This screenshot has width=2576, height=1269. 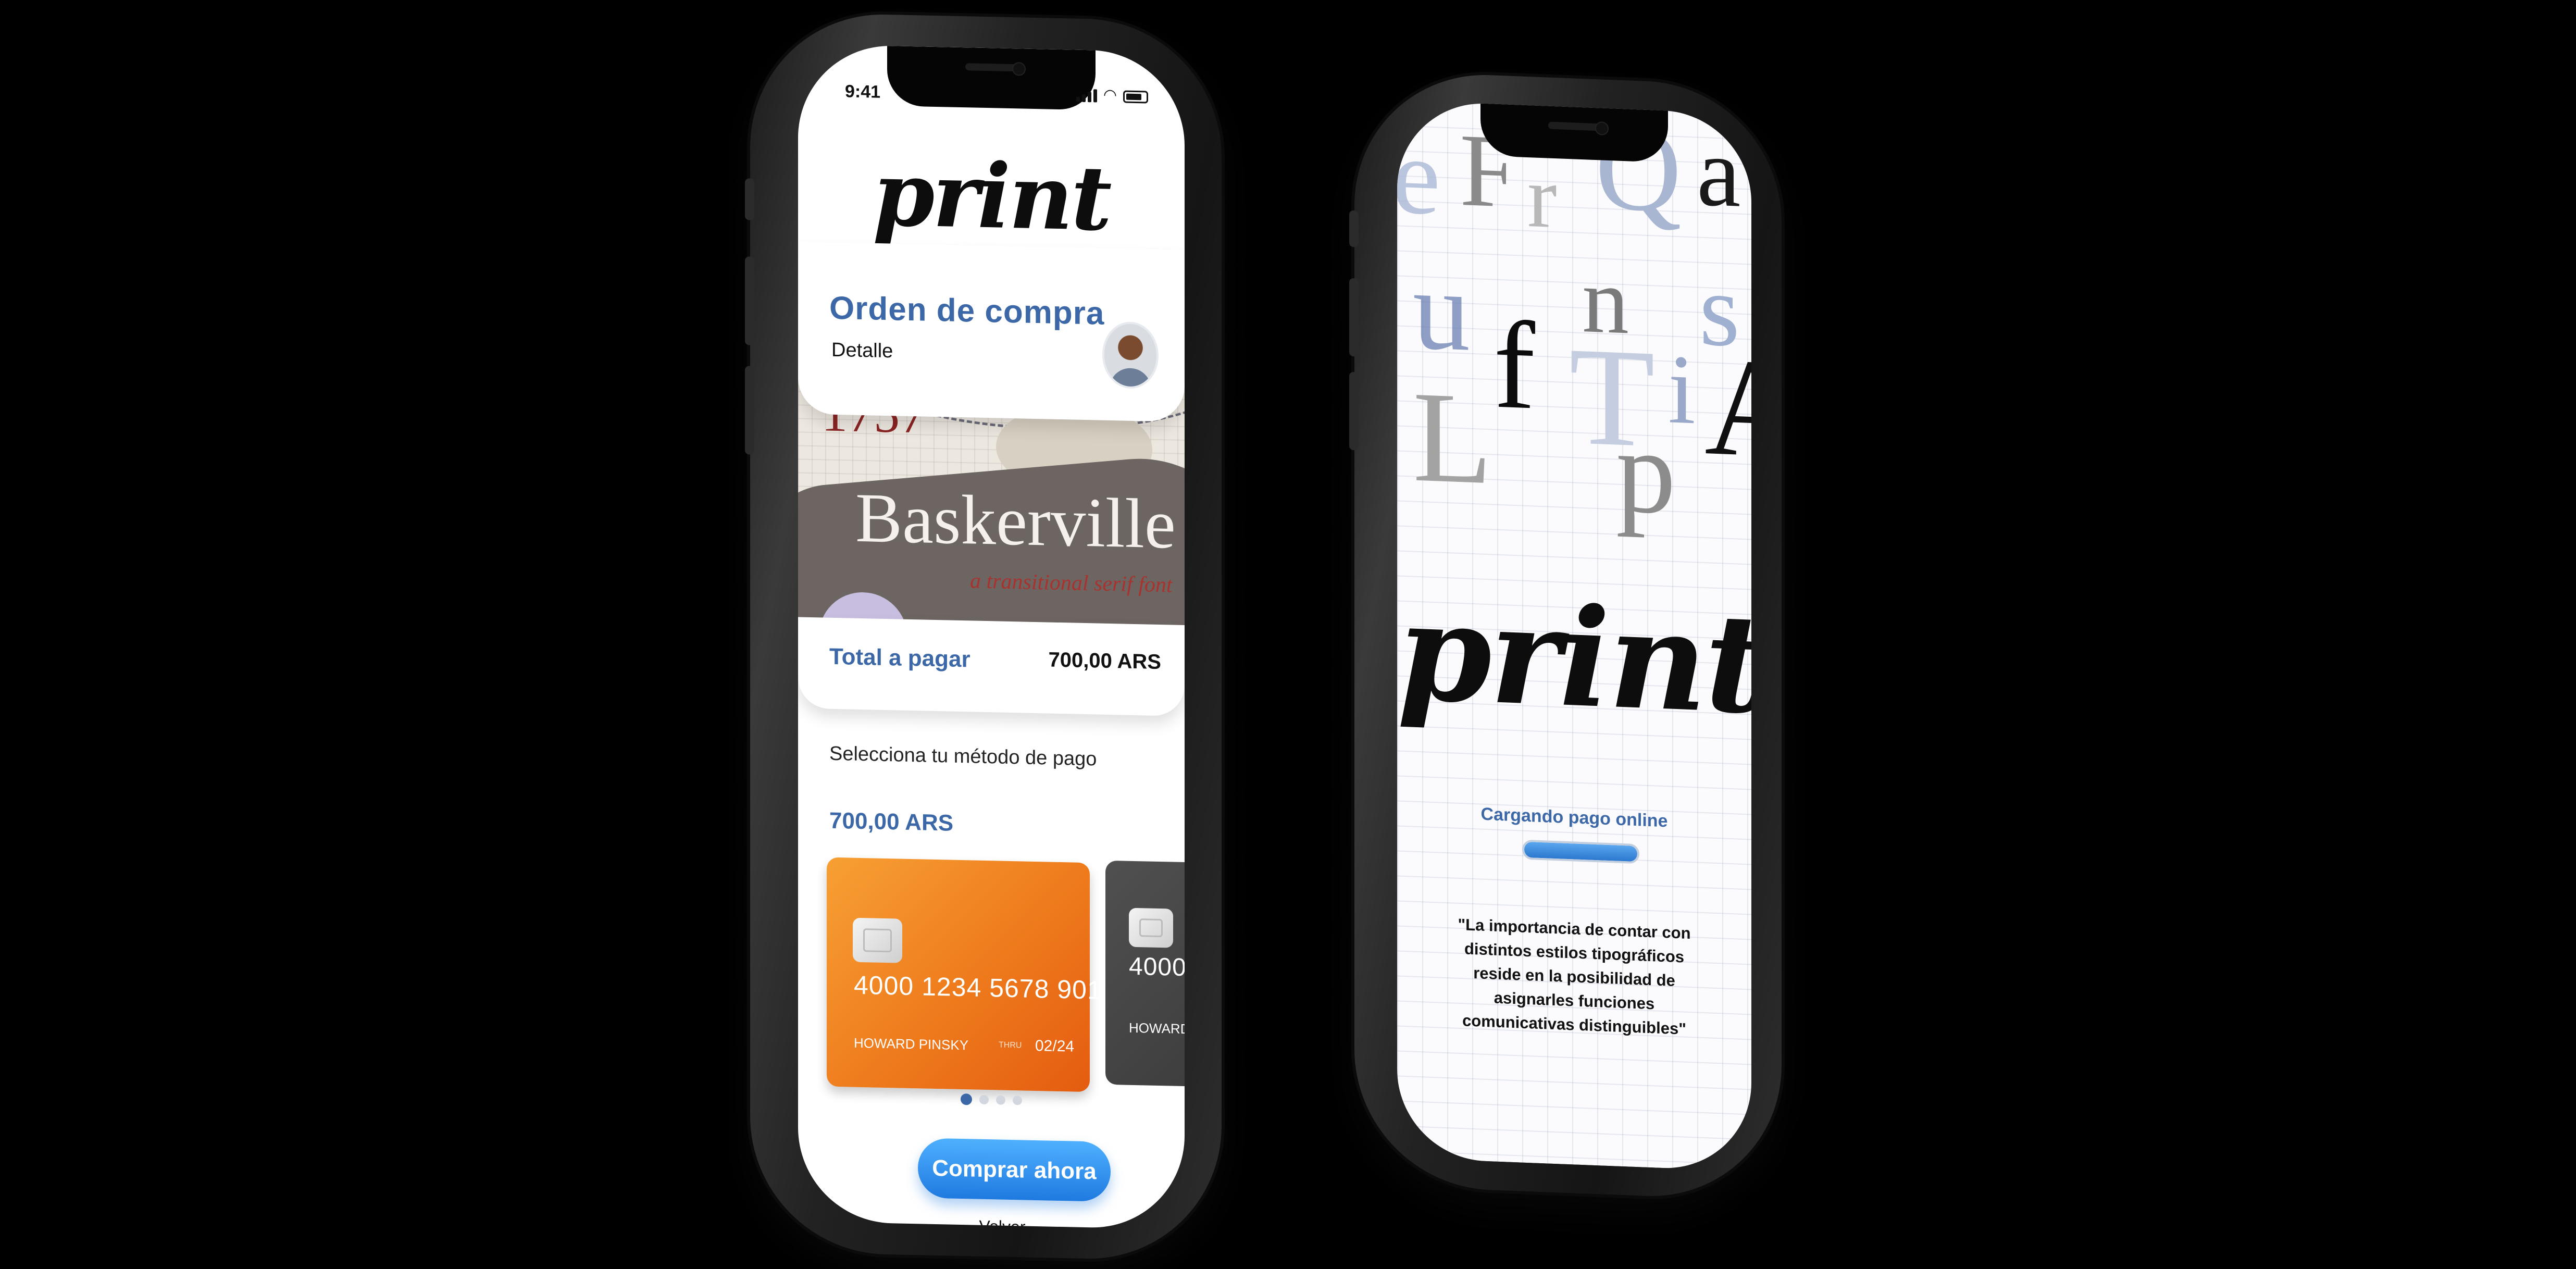 I want to click on banner-title: Baskerville, so click(x=1015, y=521).